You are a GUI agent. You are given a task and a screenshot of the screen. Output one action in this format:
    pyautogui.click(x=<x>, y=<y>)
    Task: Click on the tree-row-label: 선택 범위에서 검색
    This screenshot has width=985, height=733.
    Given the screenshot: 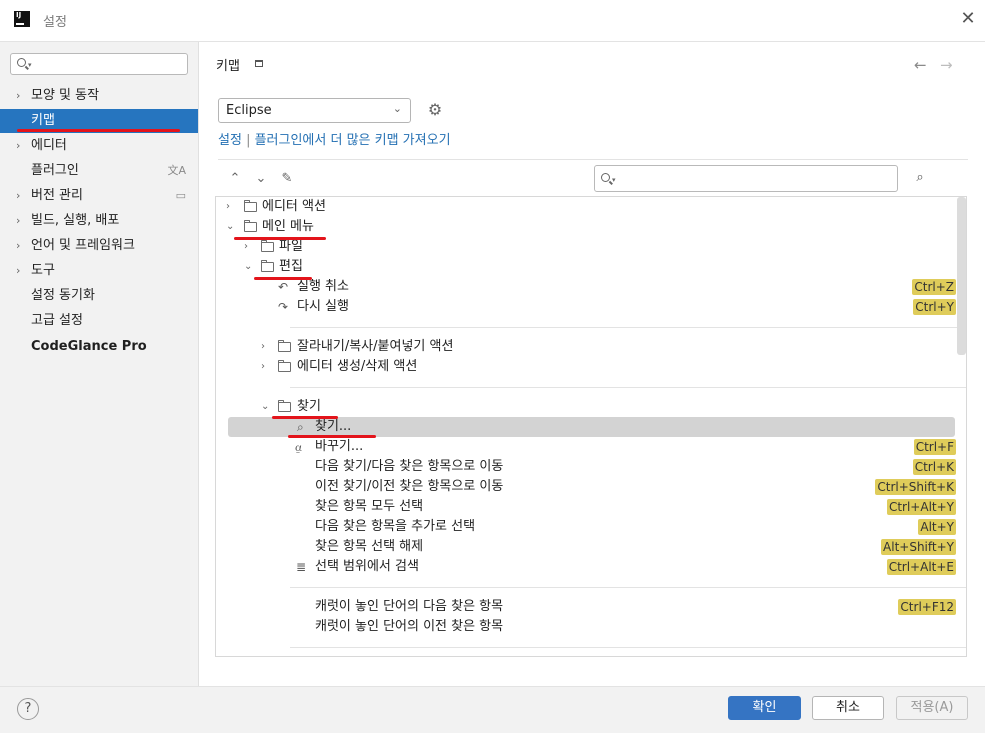 What is the action you would take?
    pyautogui.click(x=367, y=566)
    